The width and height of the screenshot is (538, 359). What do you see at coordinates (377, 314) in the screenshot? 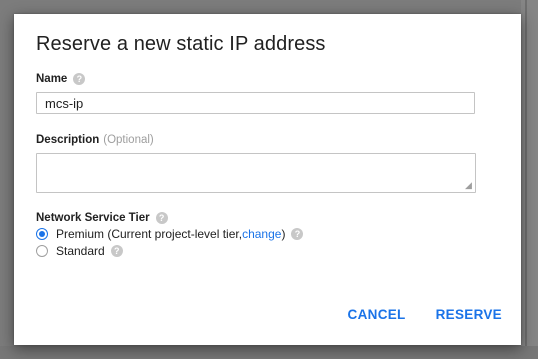
I see `cancel-button: CANCEL` at bounding box center [377, 314].